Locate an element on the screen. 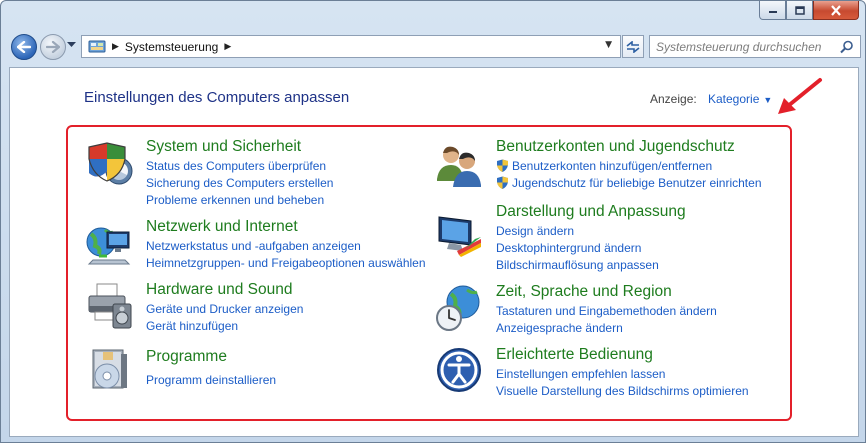 Image resolution: width=866 pixels, height=443 pixels. category-title-accessibility: Erleichterte Bedienung is located at coordinates (574, 355).